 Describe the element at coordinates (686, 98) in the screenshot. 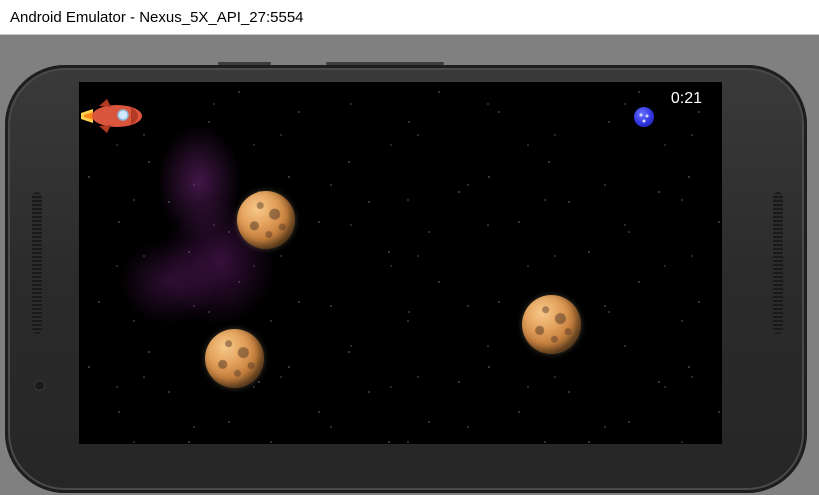

I see `game-timer: 0:21` at that location.